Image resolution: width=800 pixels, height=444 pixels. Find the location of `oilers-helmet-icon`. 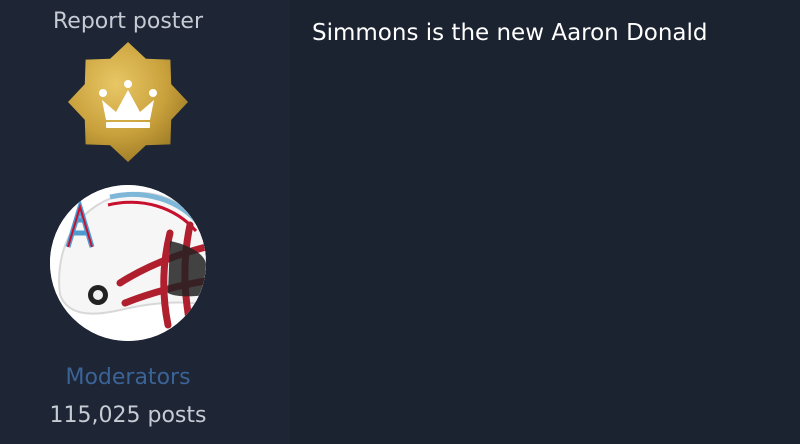

oilers-helmet-icon is located at coordinates (128, 263).